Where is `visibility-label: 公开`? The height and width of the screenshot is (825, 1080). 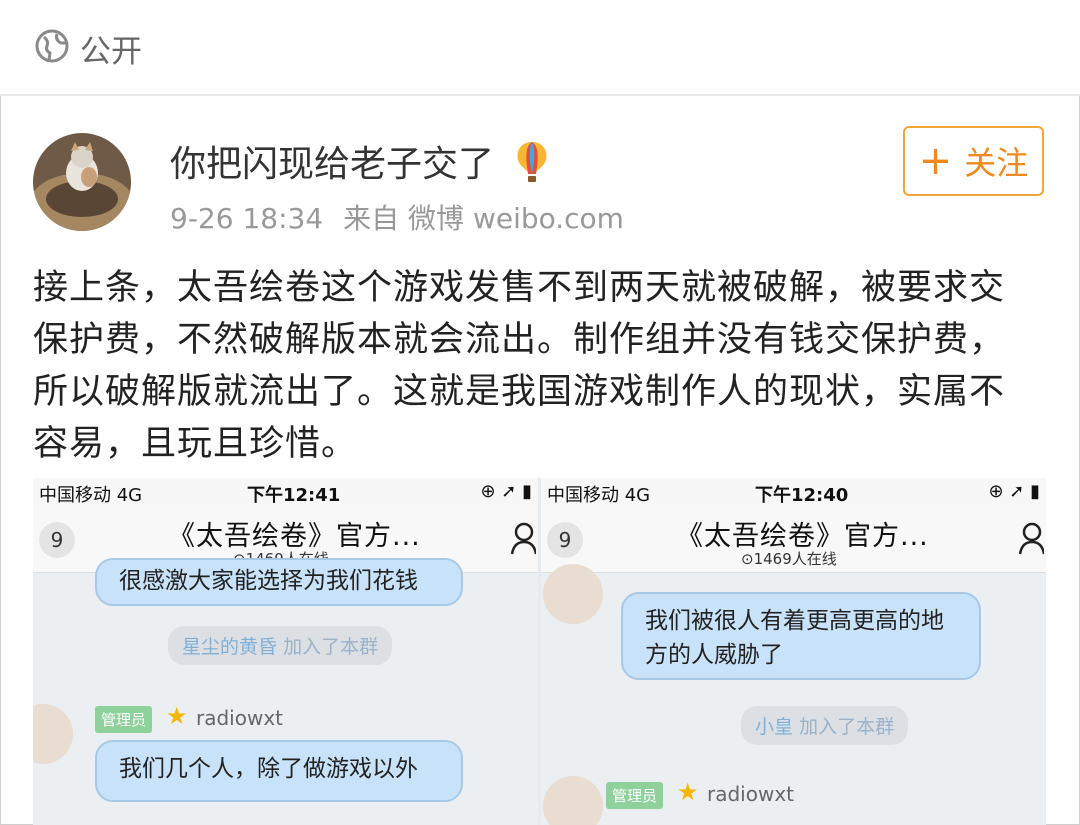
visibility-label: 公开 is located at coordinates (111, 52).